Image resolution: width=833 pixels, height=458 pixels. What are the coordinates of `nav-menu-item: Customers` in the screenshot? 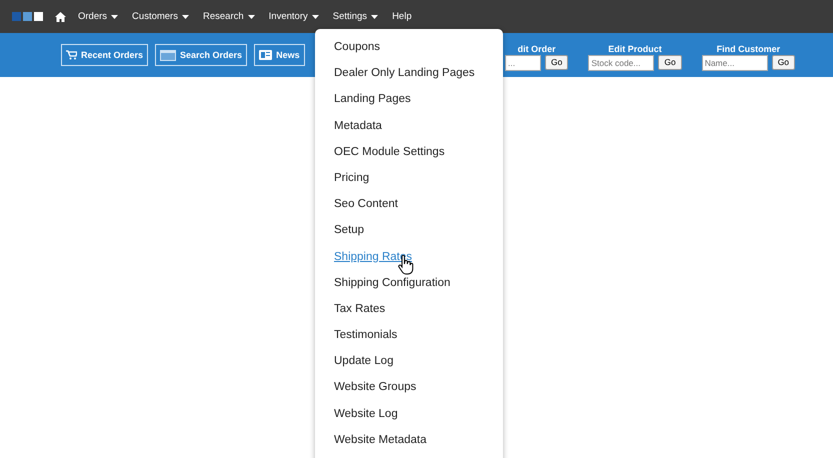 It's located at (160, 16).